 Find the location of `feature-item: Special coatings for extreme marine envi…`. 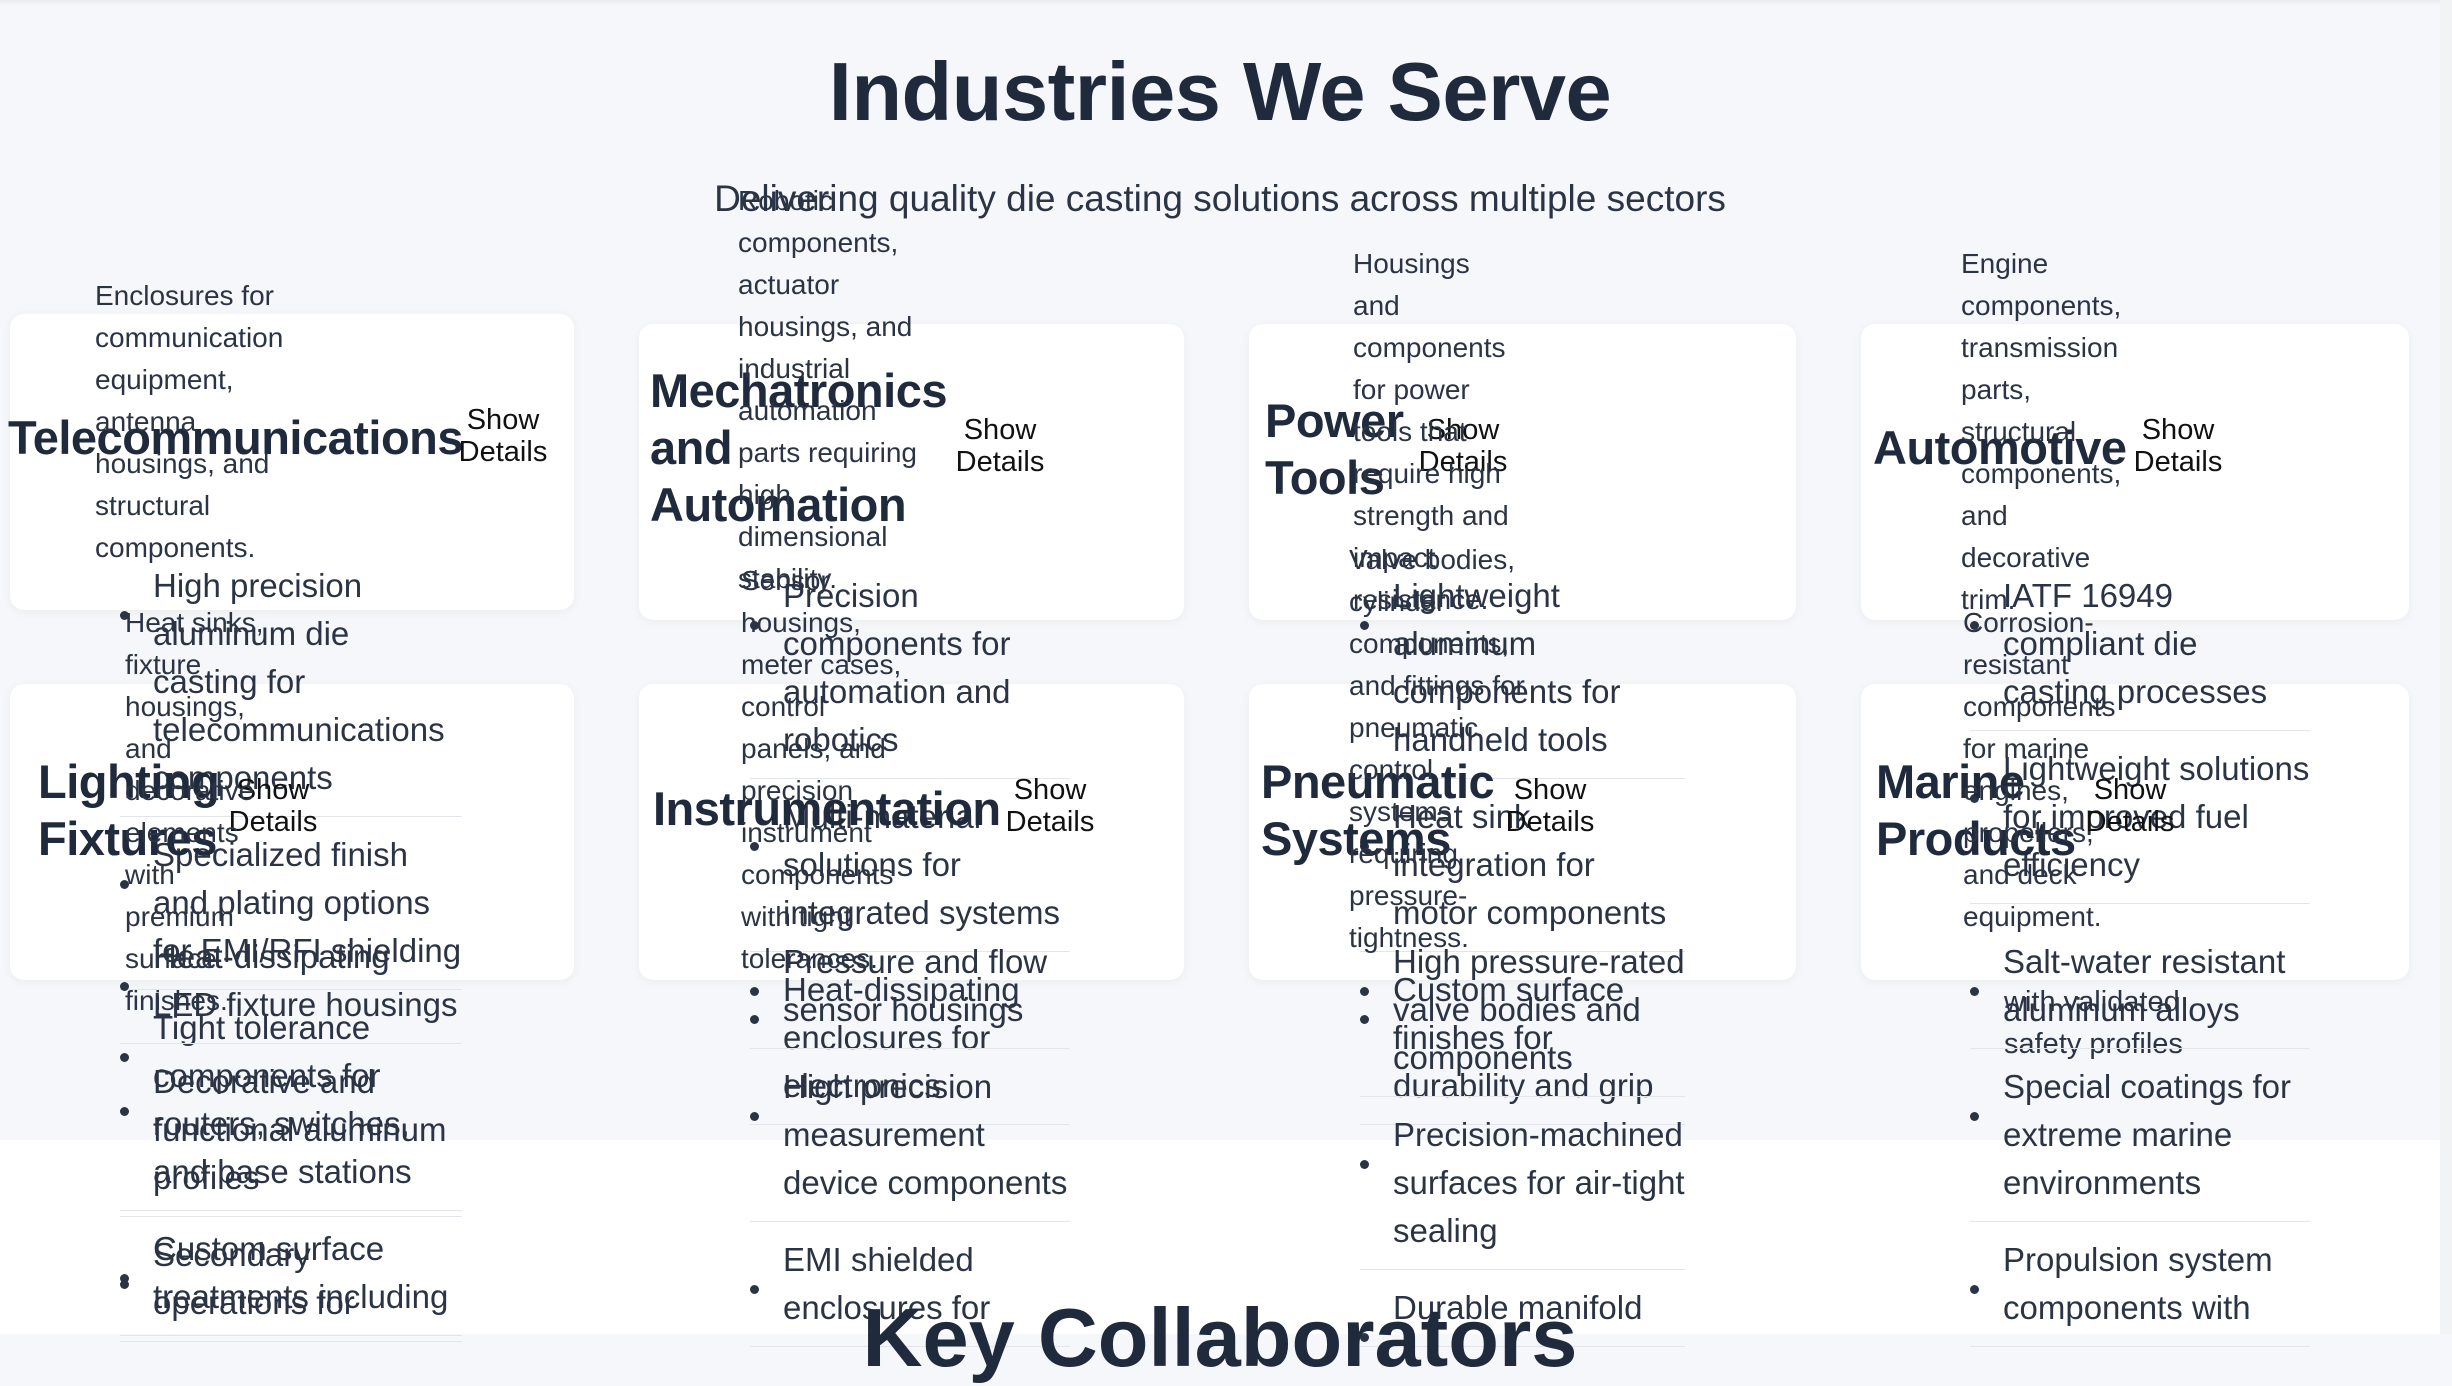

feature-item: Special coatings for extreme marine envi… is located at coordinates (2140, 1135).